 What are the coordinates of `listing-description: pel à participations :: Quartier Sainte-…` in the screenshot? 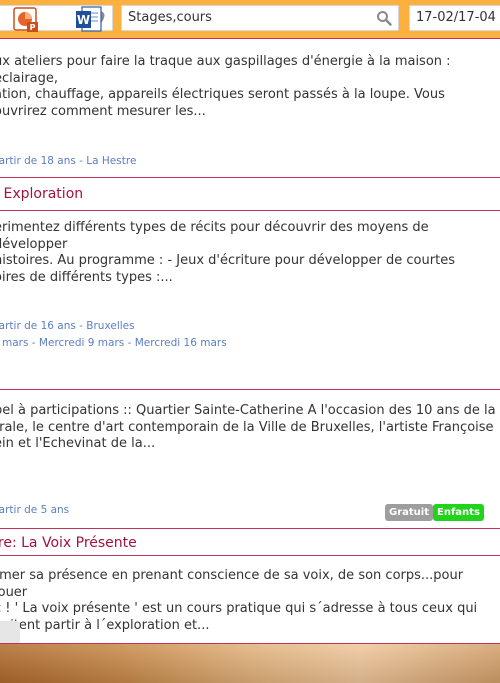 It's located at (248, 427).